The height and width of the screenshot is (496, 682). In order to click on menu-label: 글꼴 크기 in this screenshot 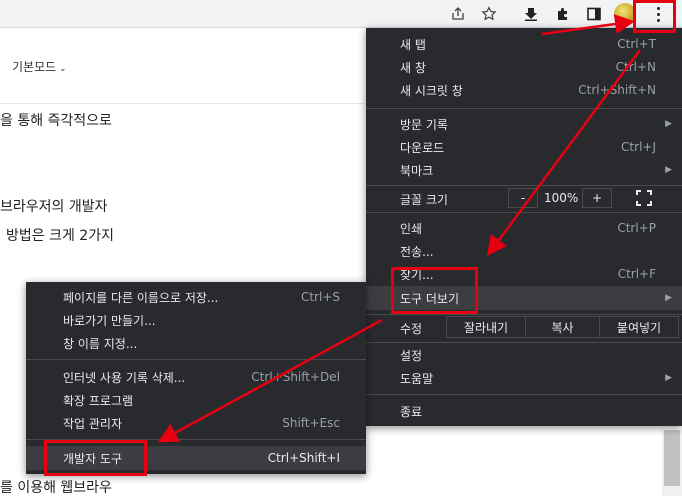, I will do `click(424, 200)`.